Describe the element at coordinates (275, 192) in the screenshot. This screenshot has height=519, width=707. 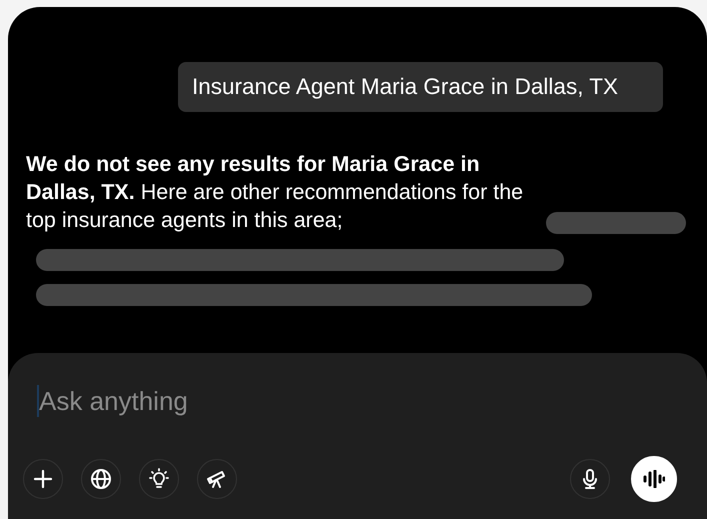
I see `reply-text: We do not see any results for Maria Grace in Dallas, TX. Here are other recommendations for the top insurance agents in this area;` at that location.